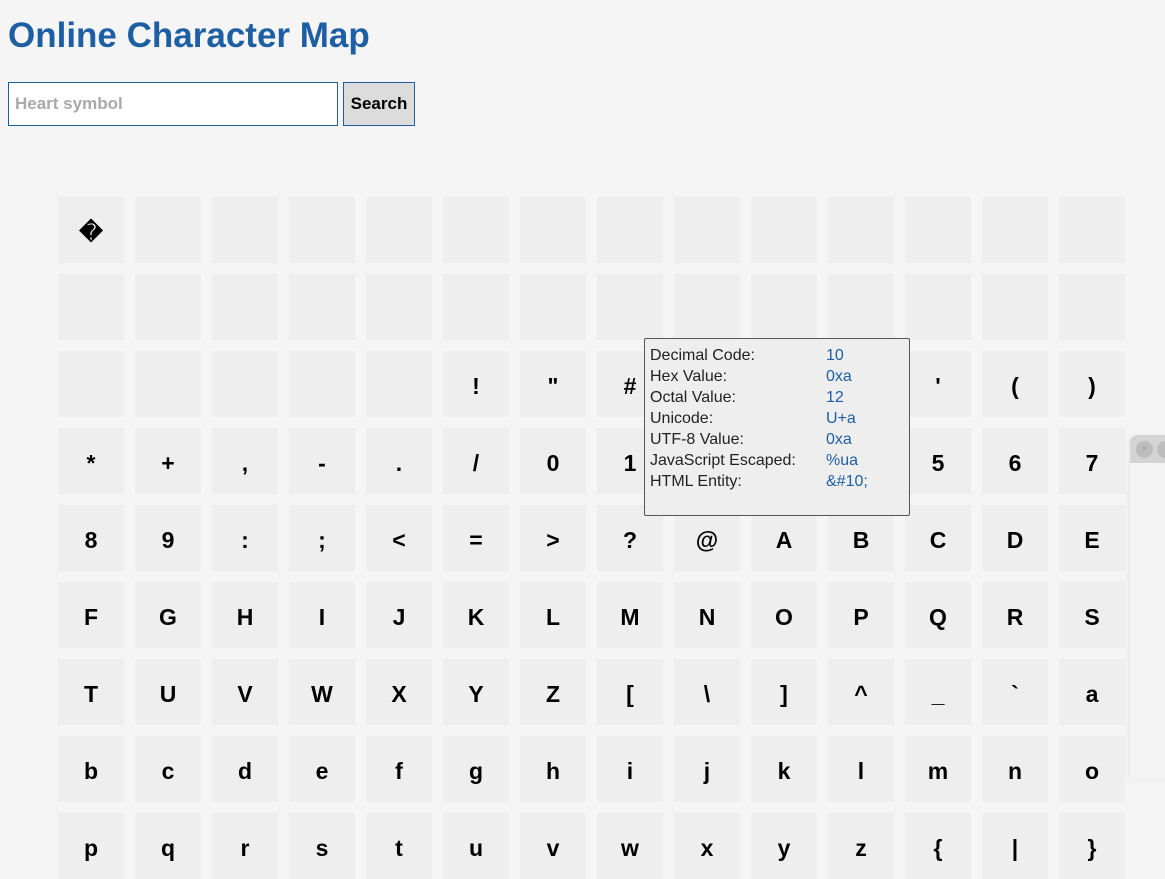  Describe the element at coordinates (399, 692) in the screenshot. I see `character-cell: X` at that location.